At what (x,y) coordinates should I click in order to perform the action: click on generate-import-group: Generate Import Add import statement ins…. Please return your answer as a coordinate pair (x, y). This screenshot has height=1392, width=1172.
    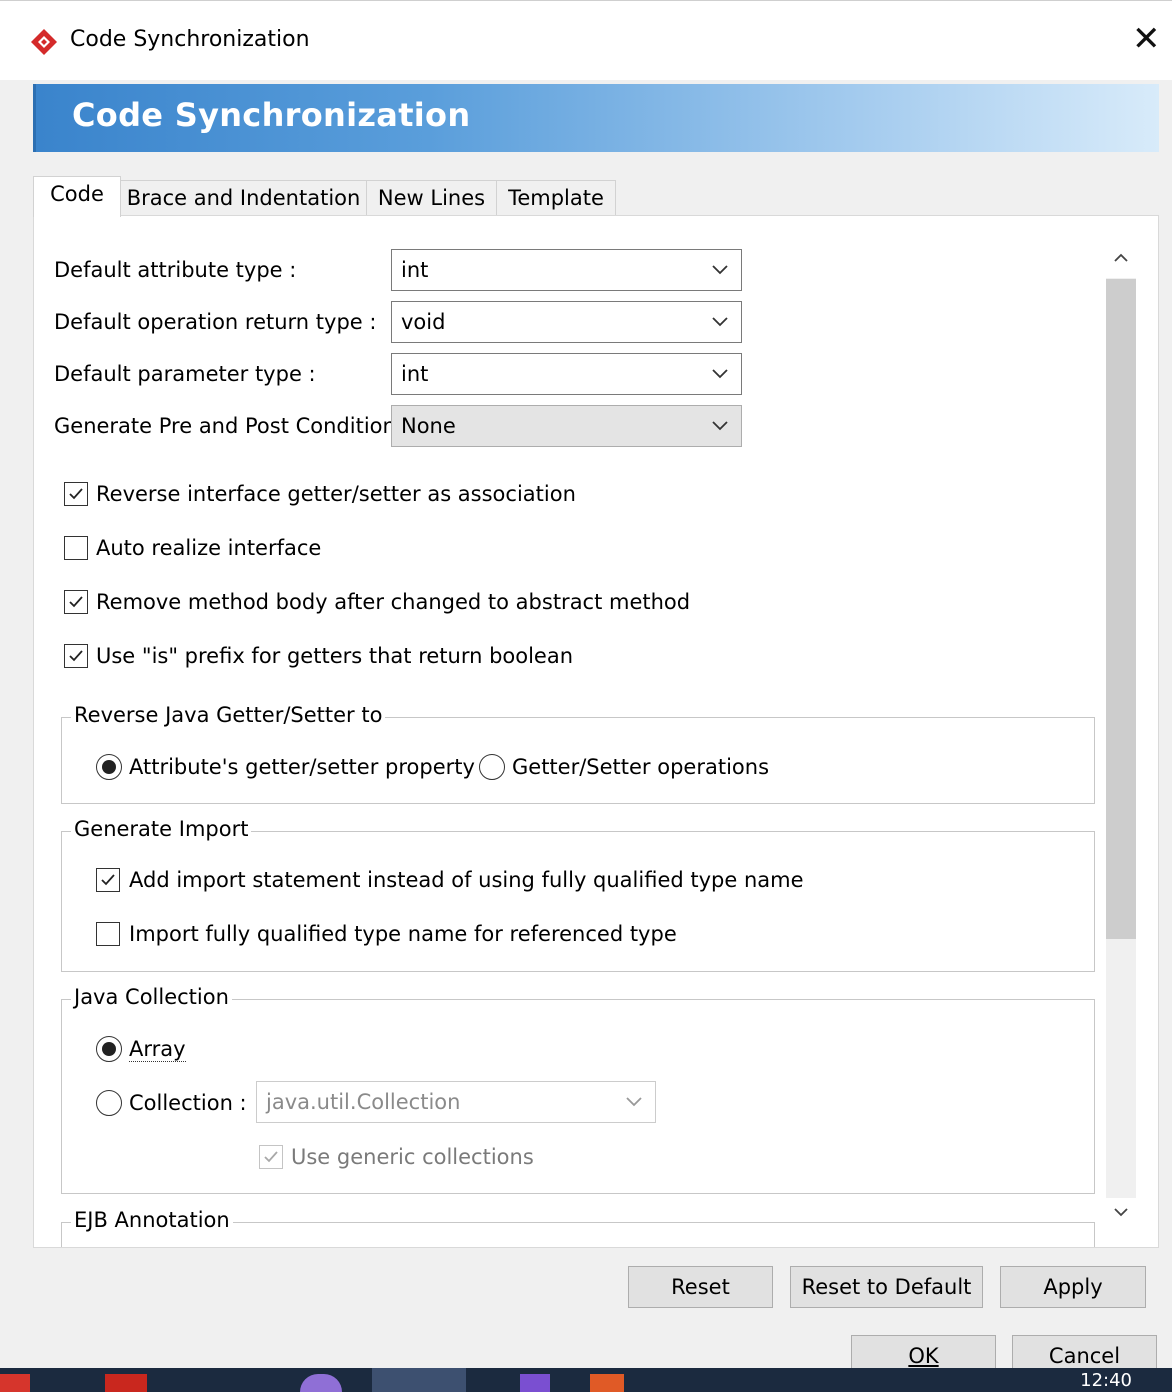
    Looking at the image, I should click on (578, 894).